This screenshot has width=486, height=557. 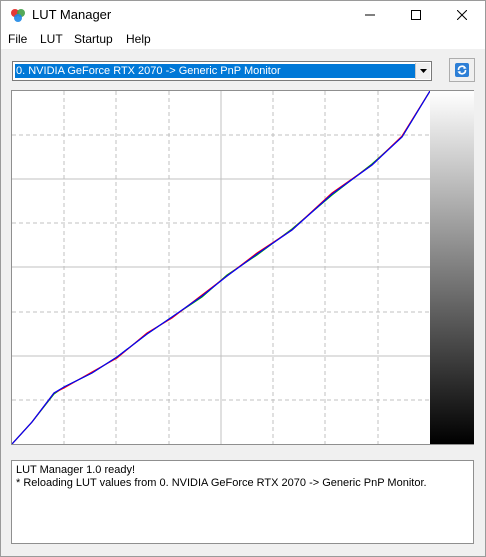 What do you see at coordinates (452, 267) in the screenshot?
I see `gray-gradient-bar` at bounding box center [452, 267].